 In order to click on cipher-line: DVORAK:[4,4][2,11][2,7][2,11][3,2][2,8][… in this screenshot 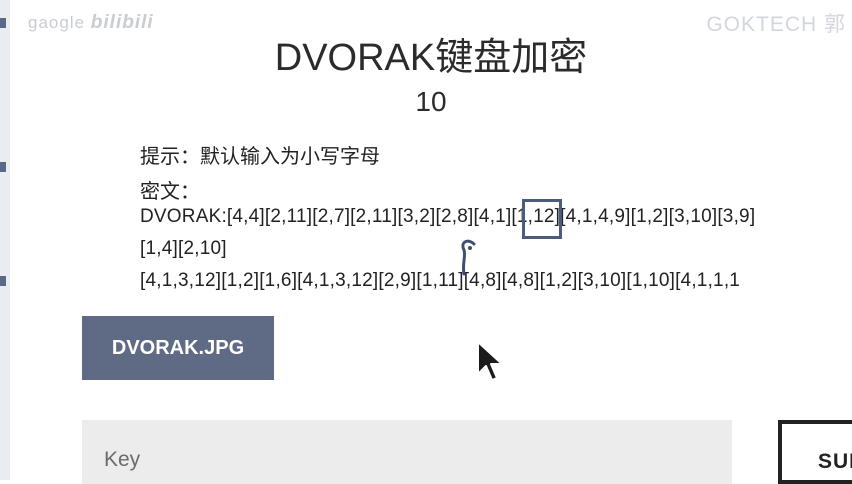, I will do `click(448, 216)`.